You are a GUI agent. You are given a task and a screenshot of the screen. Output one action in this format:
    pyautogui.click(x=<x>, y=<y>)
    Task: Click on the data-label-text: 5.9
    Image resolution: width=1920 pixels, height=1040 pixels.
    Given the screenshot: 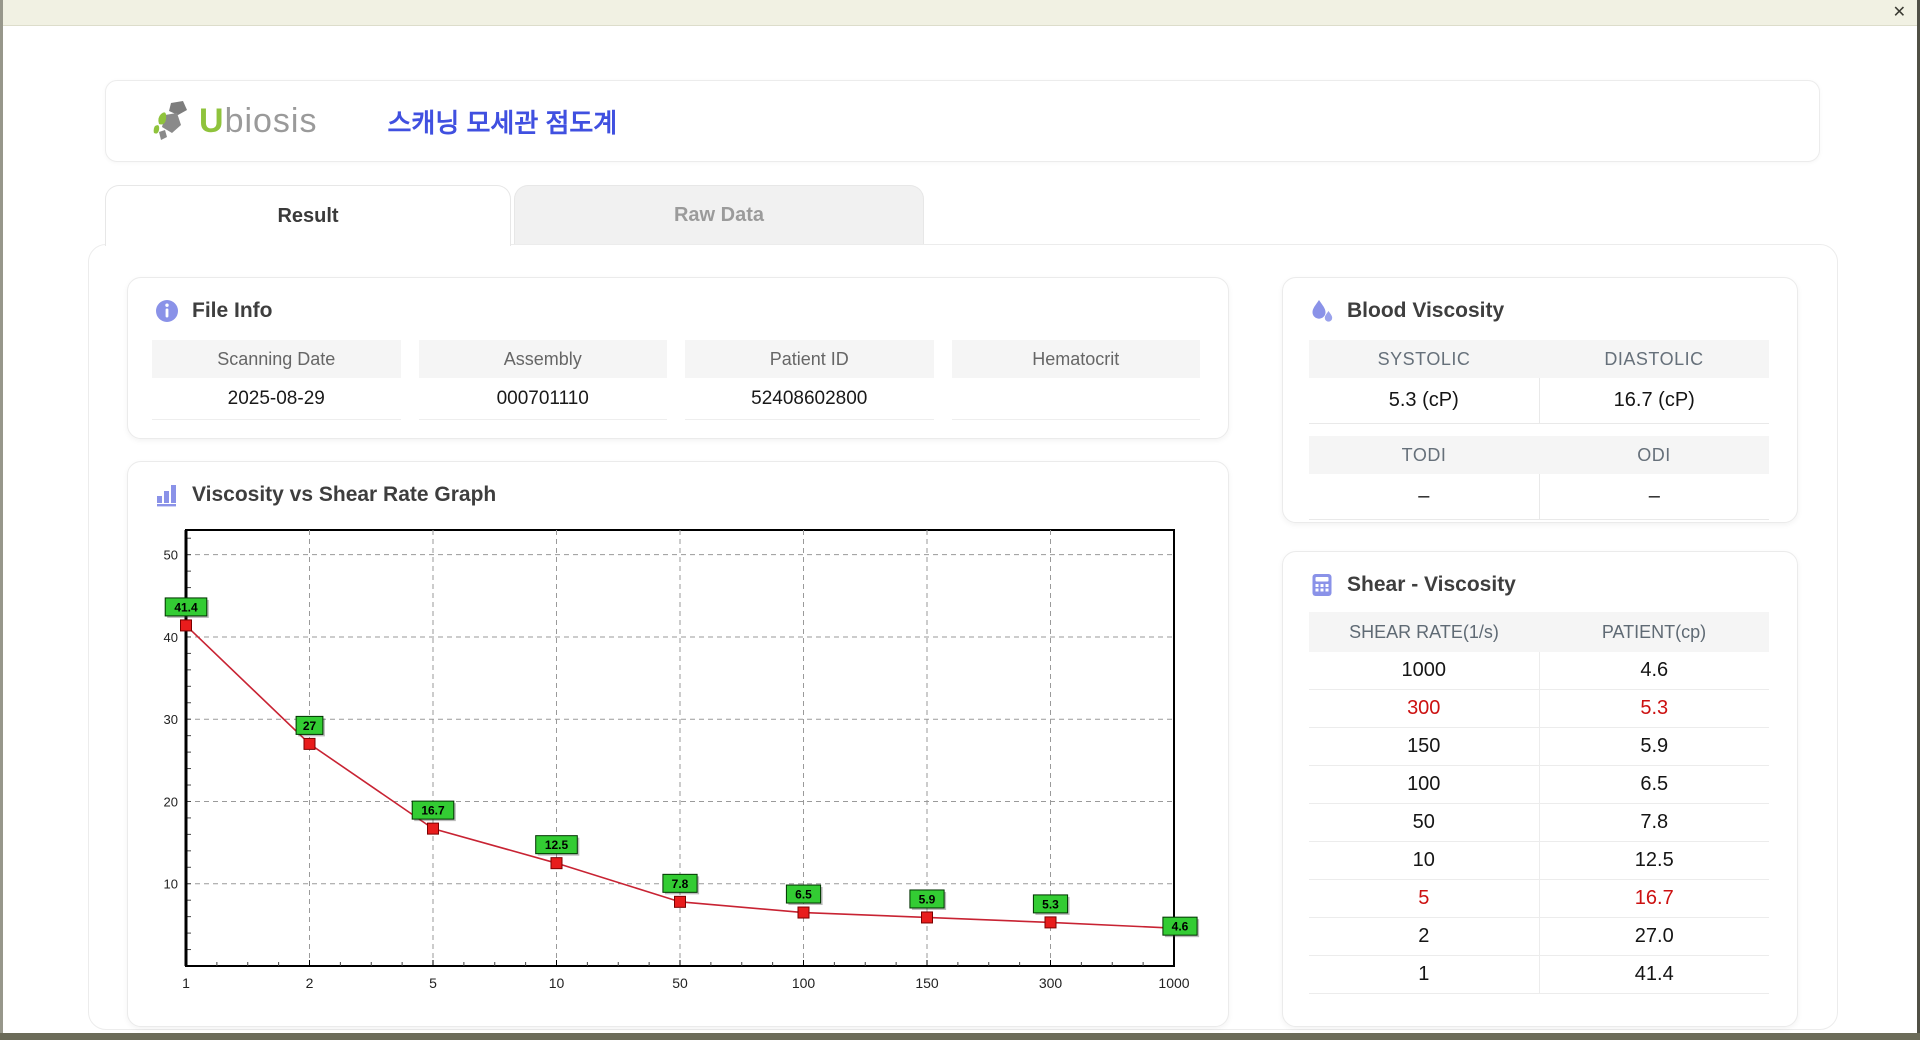 What is the action you would take?
    pyautogui.click(x=927, y=899)
    